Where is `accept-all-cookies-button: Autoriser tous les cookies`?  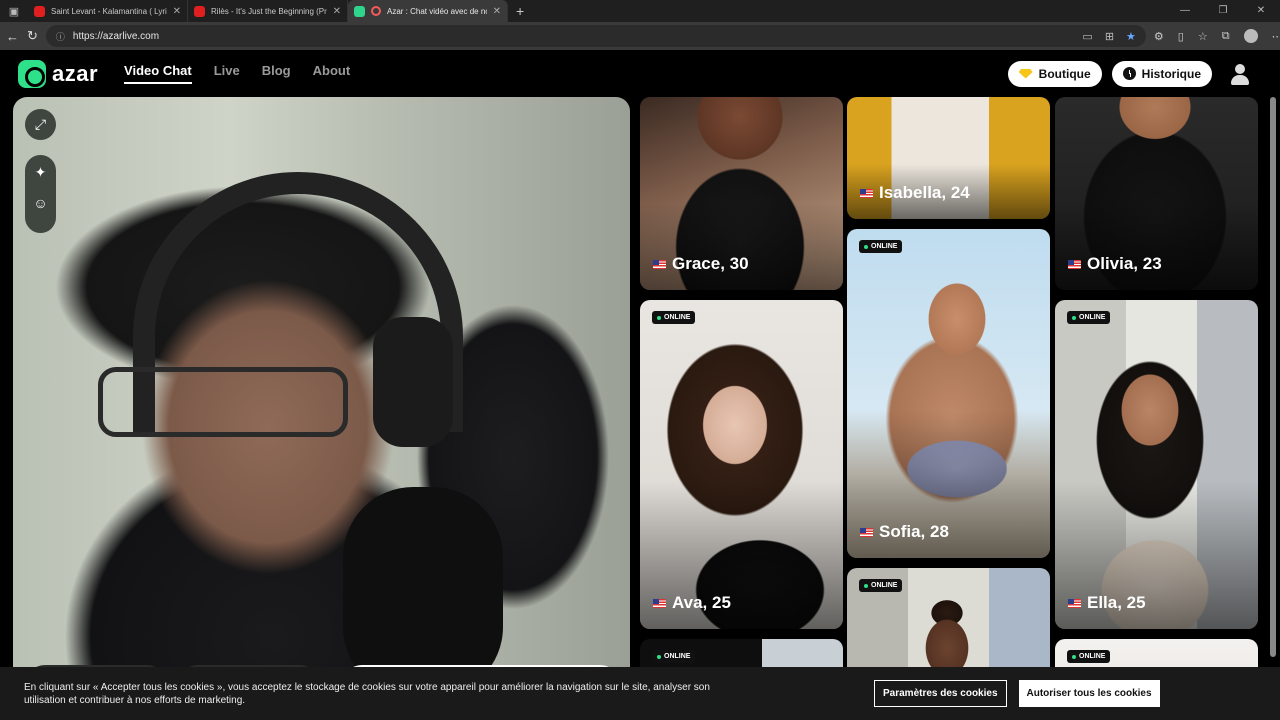 accept-all-cookies-button: Autoriser tous les cookies is located at coordinates (1089, 693).